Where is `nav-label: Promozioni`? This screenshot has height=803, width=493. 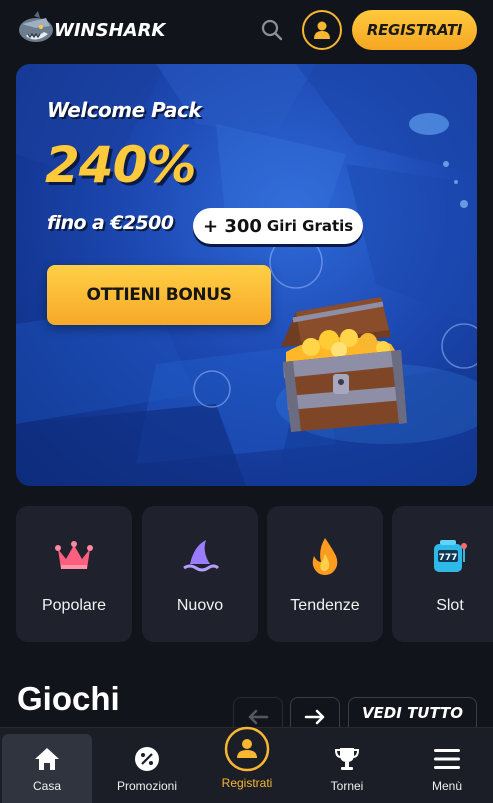 nav-label: Promozioni is located at coordinates (147, 786).